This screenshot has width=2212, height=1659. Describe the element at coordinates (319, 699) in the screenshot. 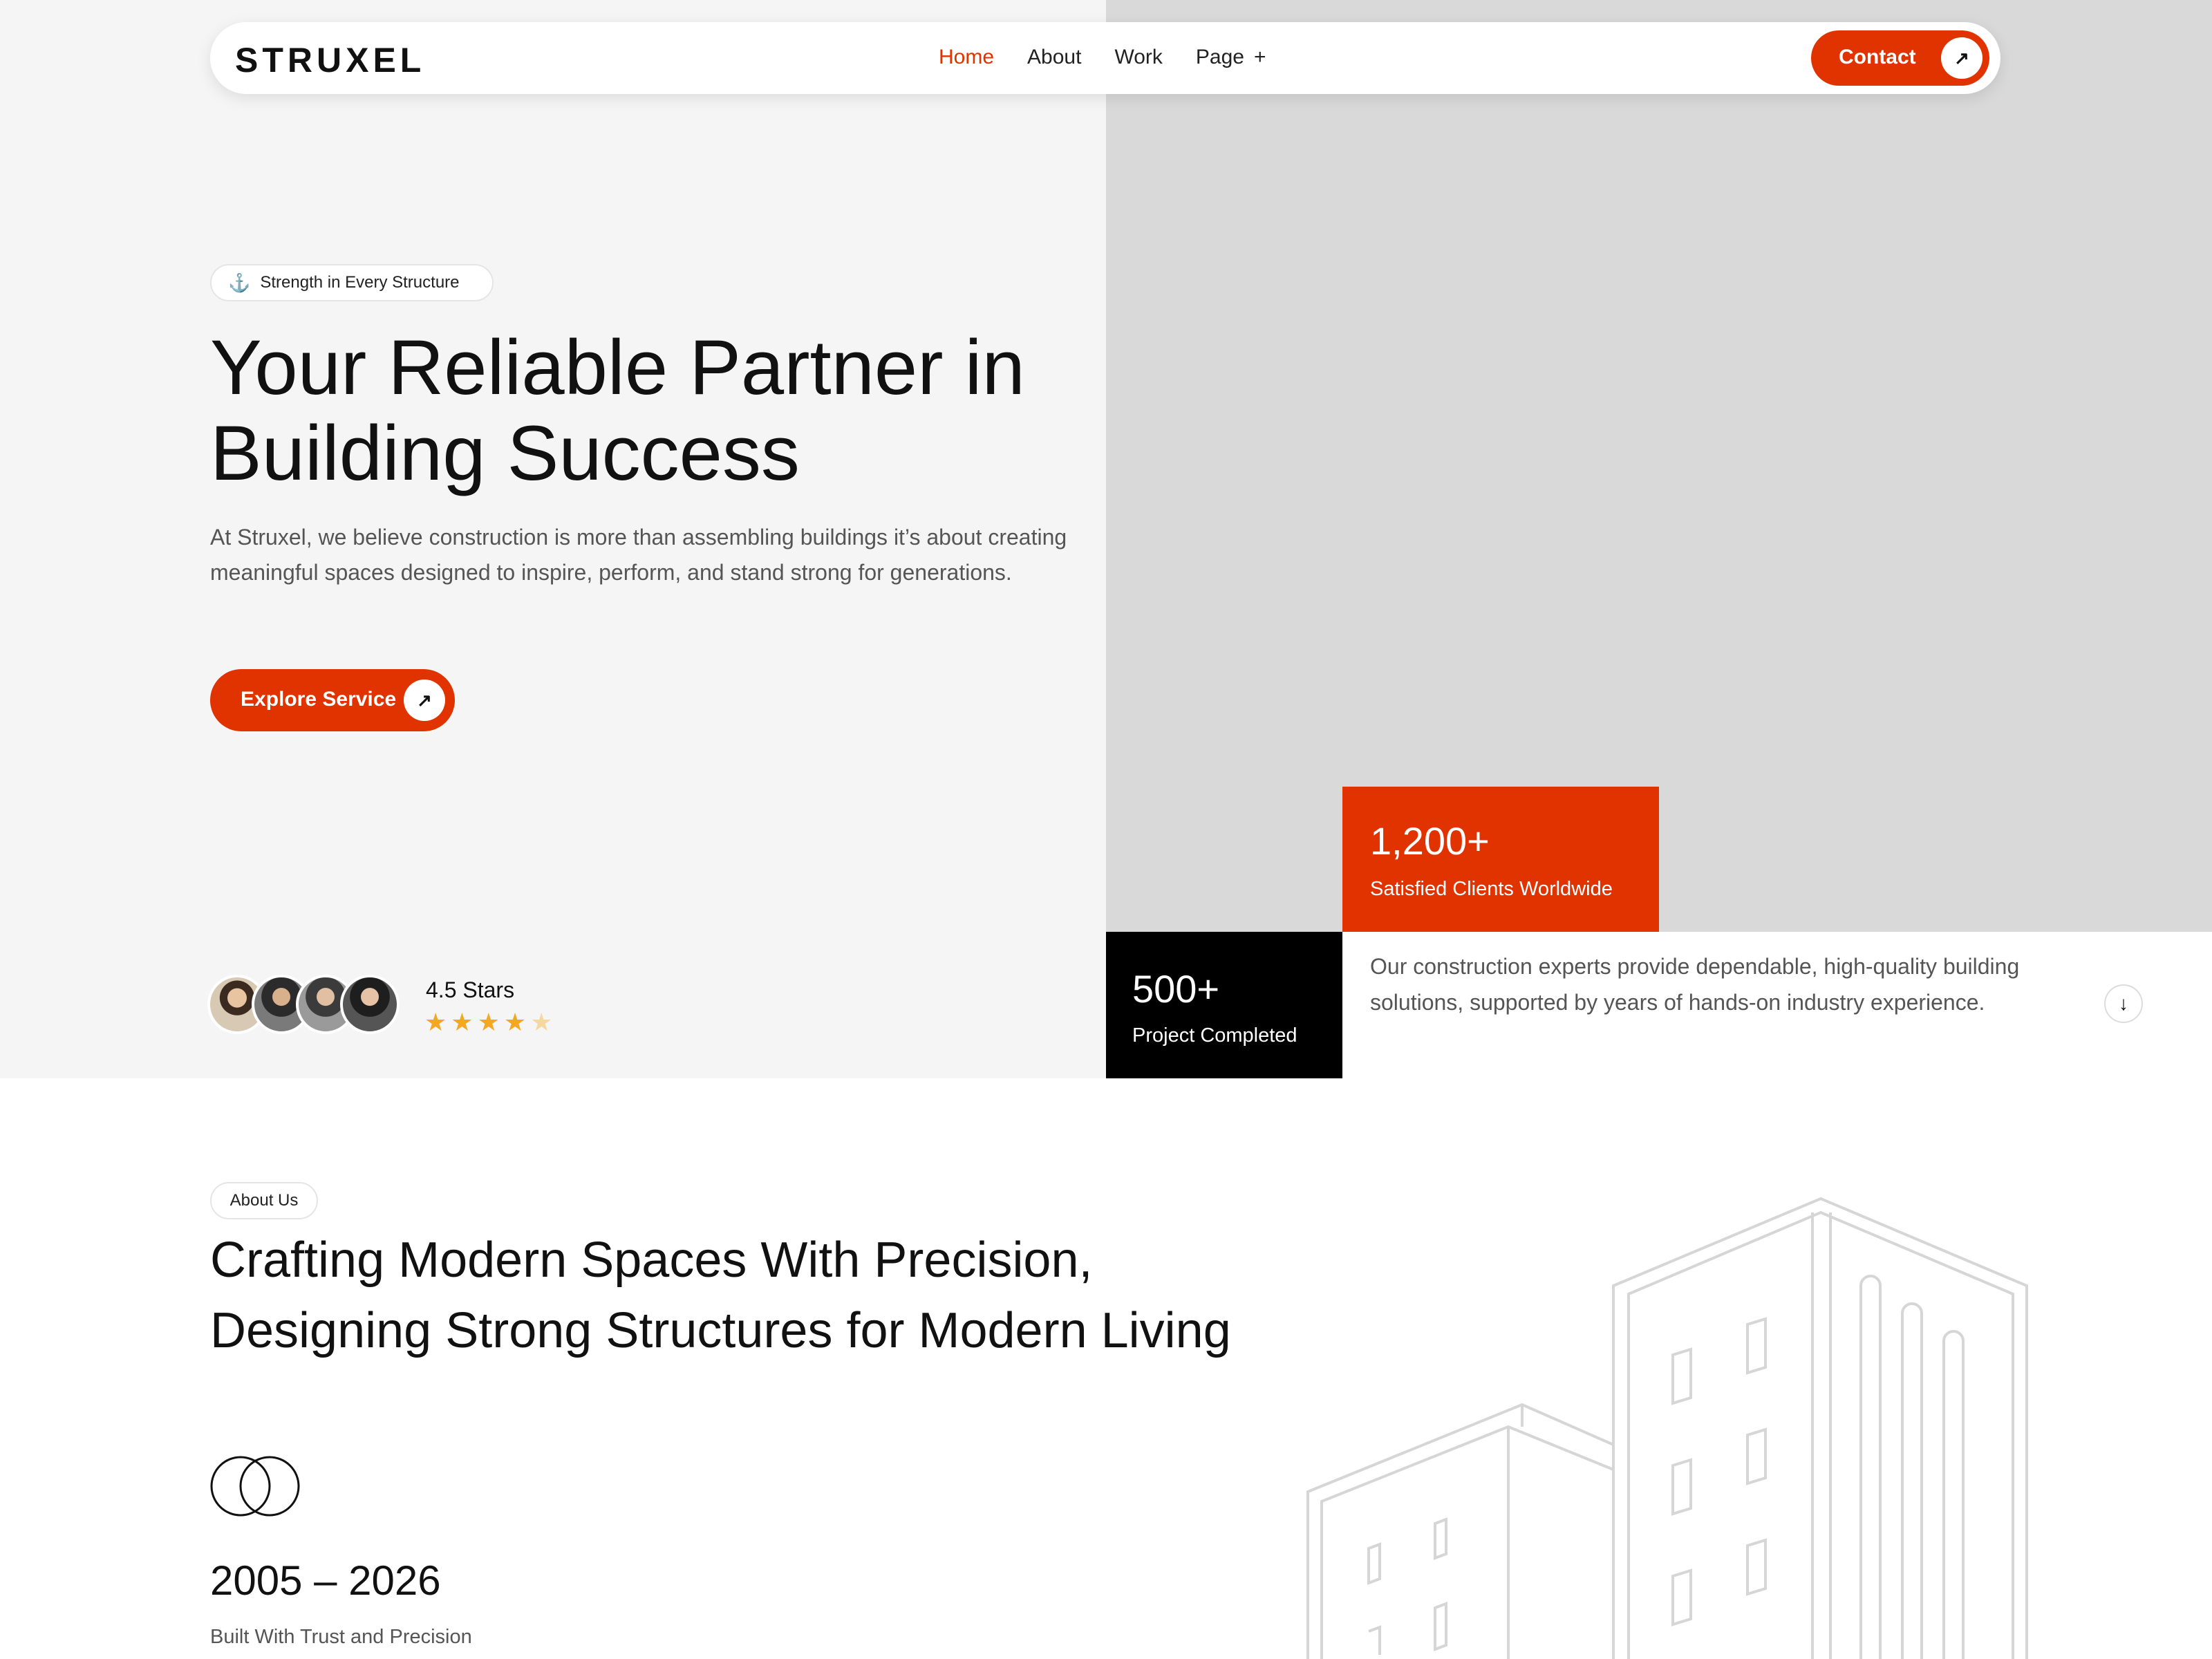

I see `explore-service-label: Explore Service` at that location.